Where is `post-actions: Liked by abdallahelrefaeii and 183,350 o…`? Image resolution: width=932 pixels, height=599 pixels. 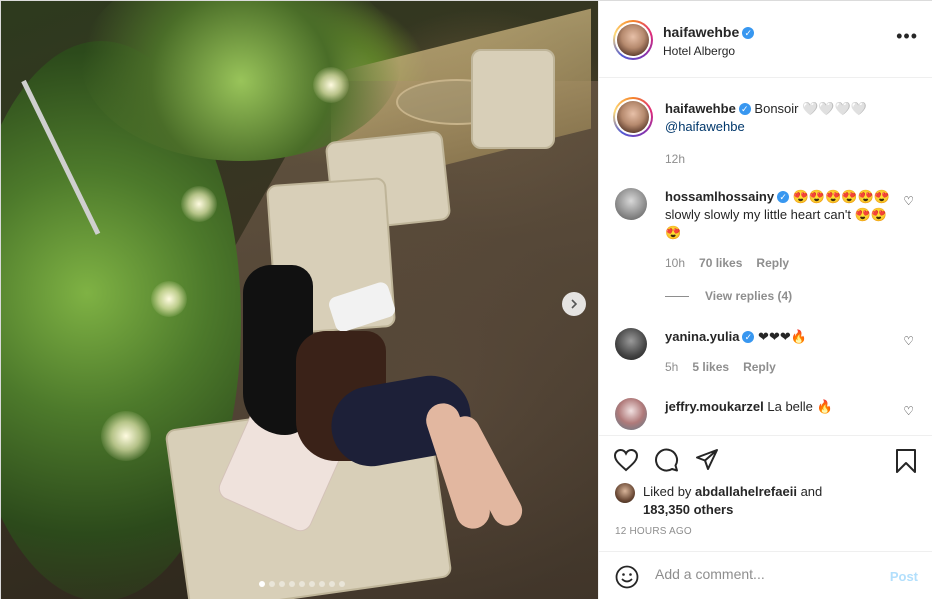 post-actions: Liked by abdallahelrefaeii and 183,350 o… is located at coordinates (765, 493).